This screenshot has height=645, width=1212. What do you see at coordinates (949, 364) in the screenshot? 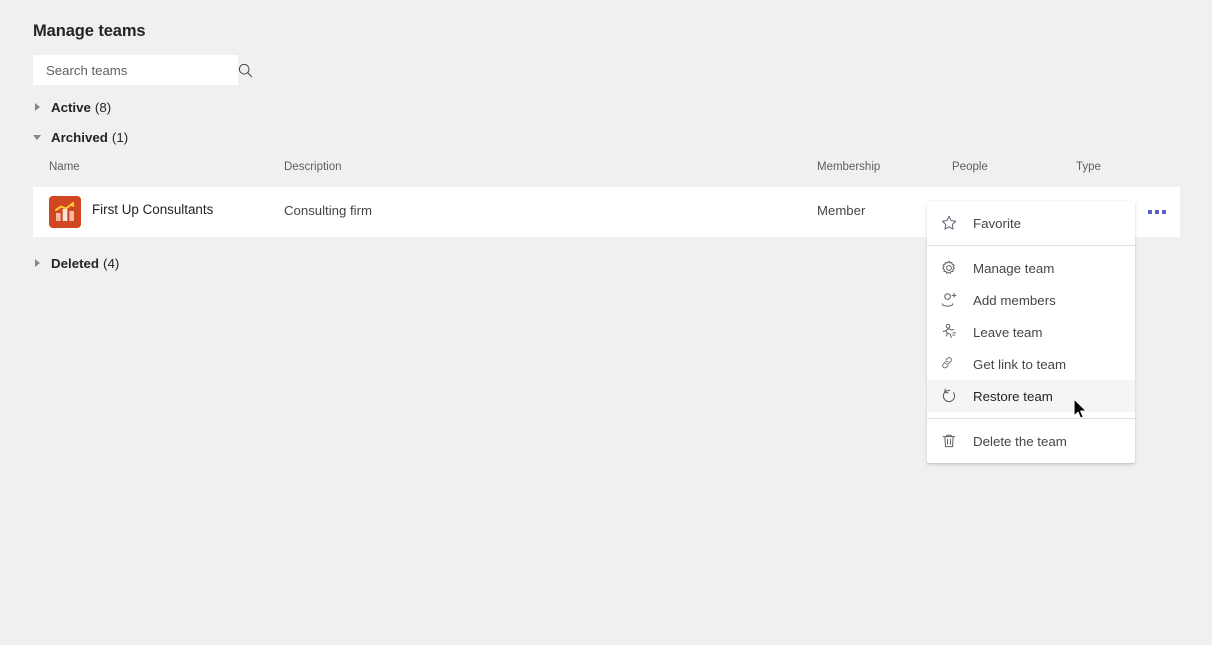
I see `link-icon` at bounding box center [949, 364].